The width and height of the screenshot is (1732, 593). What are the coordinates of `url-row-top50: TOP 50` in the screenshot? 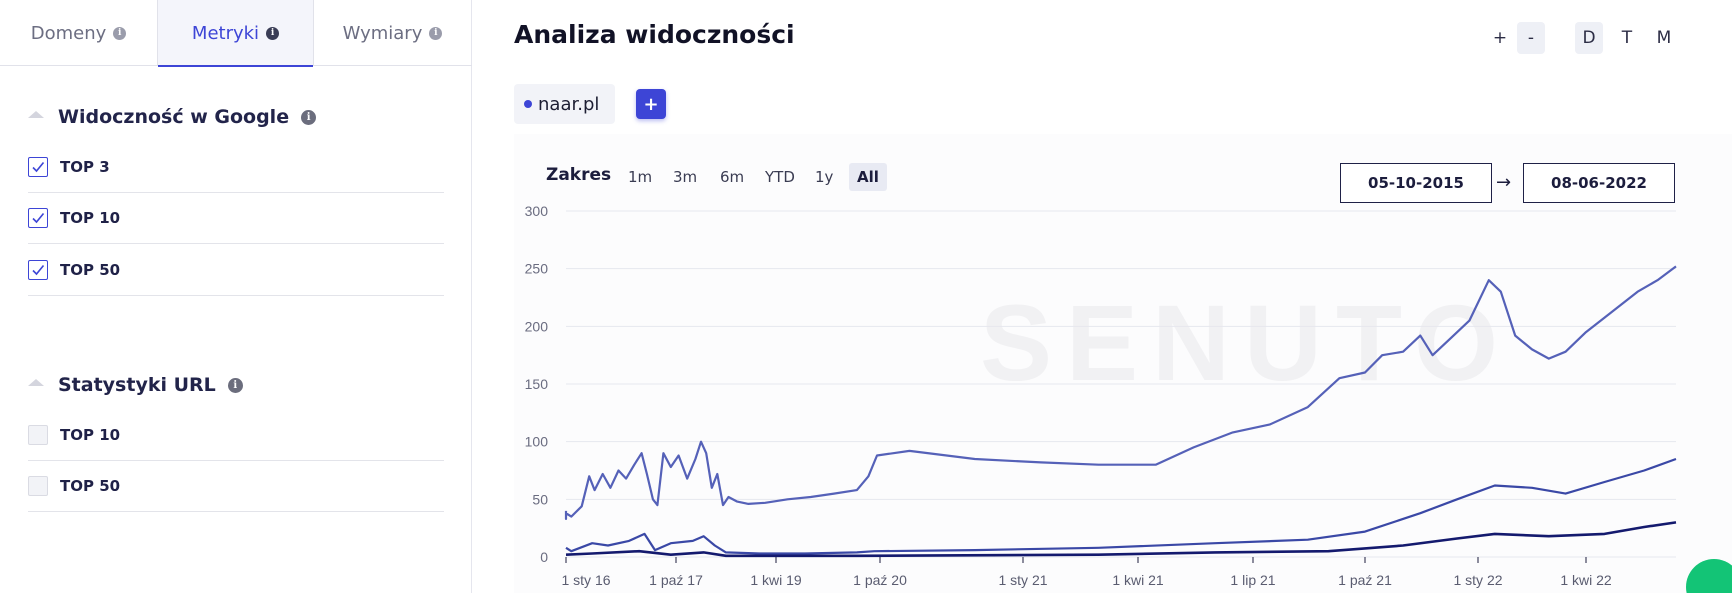 It's located at (236, 486).